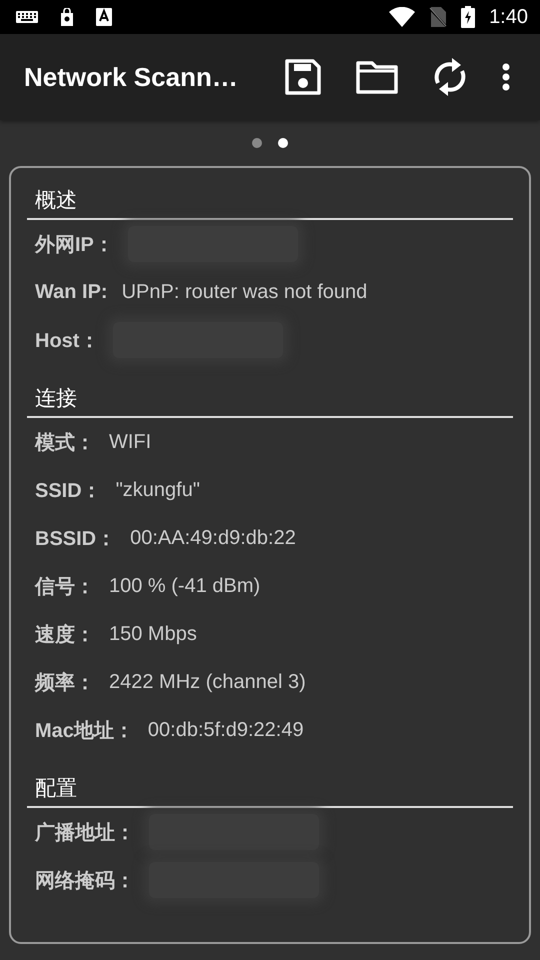  I want to click on field-label: Wan IP:, so click(71, 292).